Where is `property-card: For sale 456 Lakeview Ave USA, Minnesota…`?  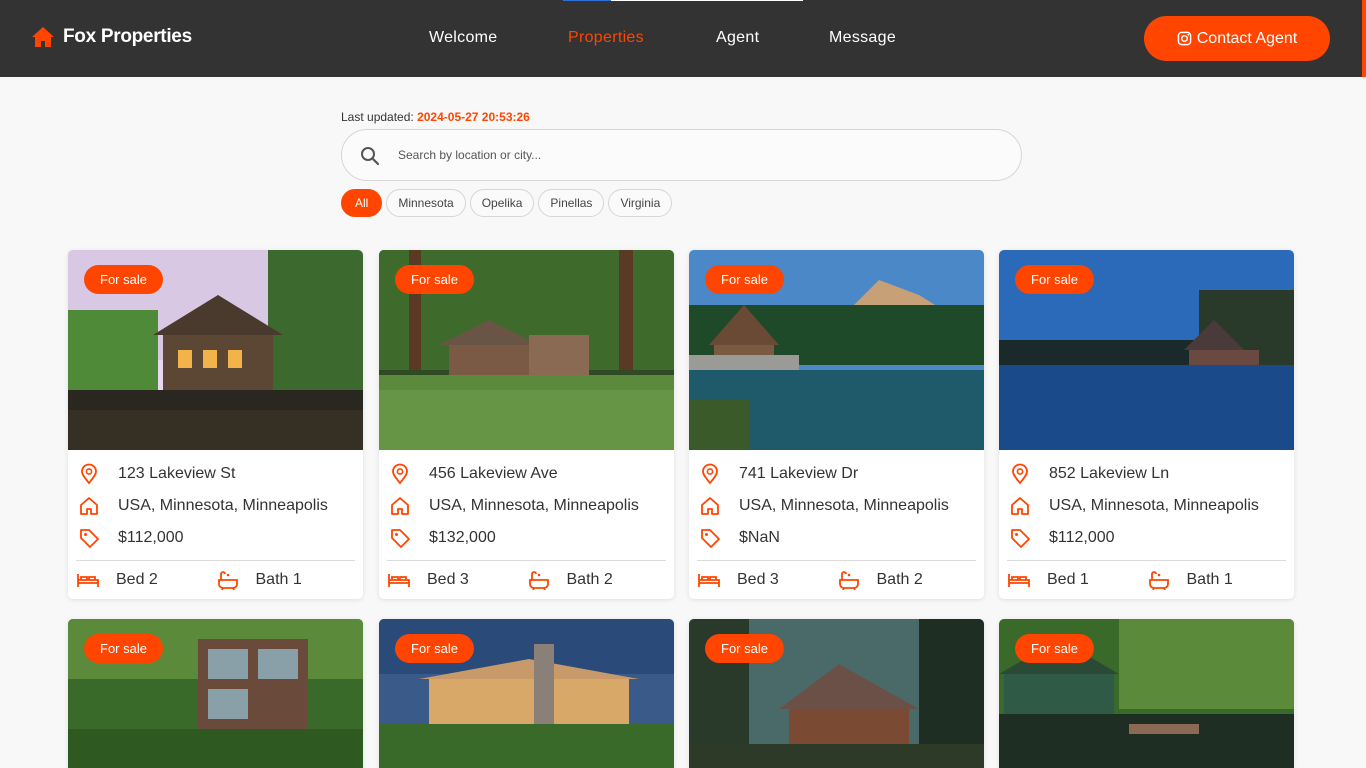 property-card: For sale 456 Lakeview Ave USA, Minnesota… is located at coordinates (526, 424).